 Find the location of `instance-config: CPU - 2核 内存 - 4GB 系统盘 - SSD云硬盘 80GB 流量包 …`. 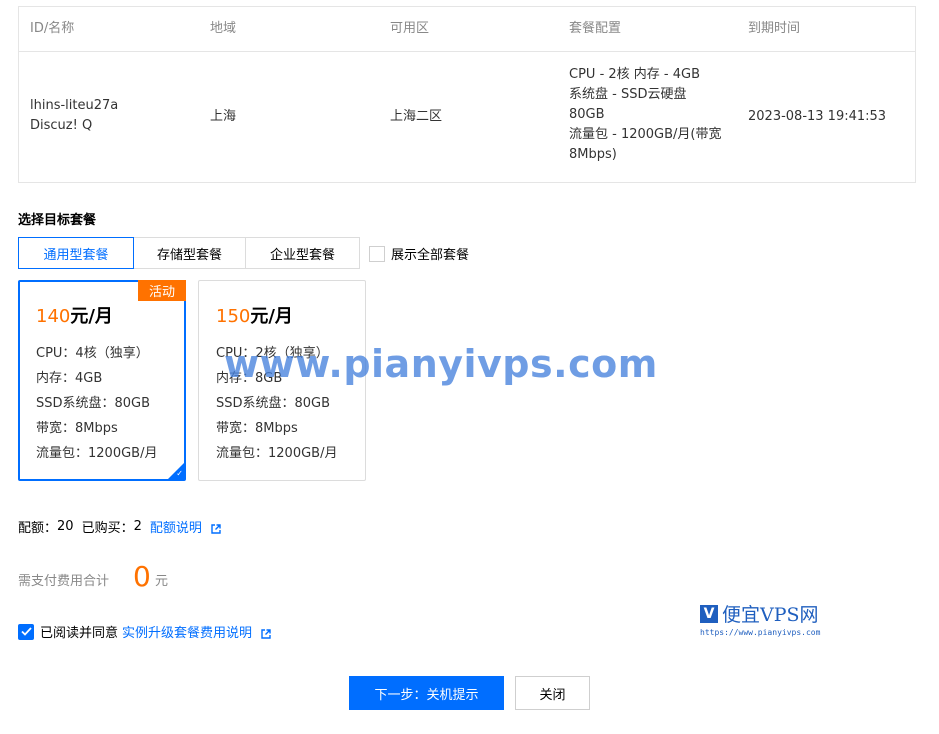

instance-config: CPU - 2核 内存 - 4GB 系统盘 - SSD云硬盘 80GB 流量包 … is located at coordinates (645, 115).